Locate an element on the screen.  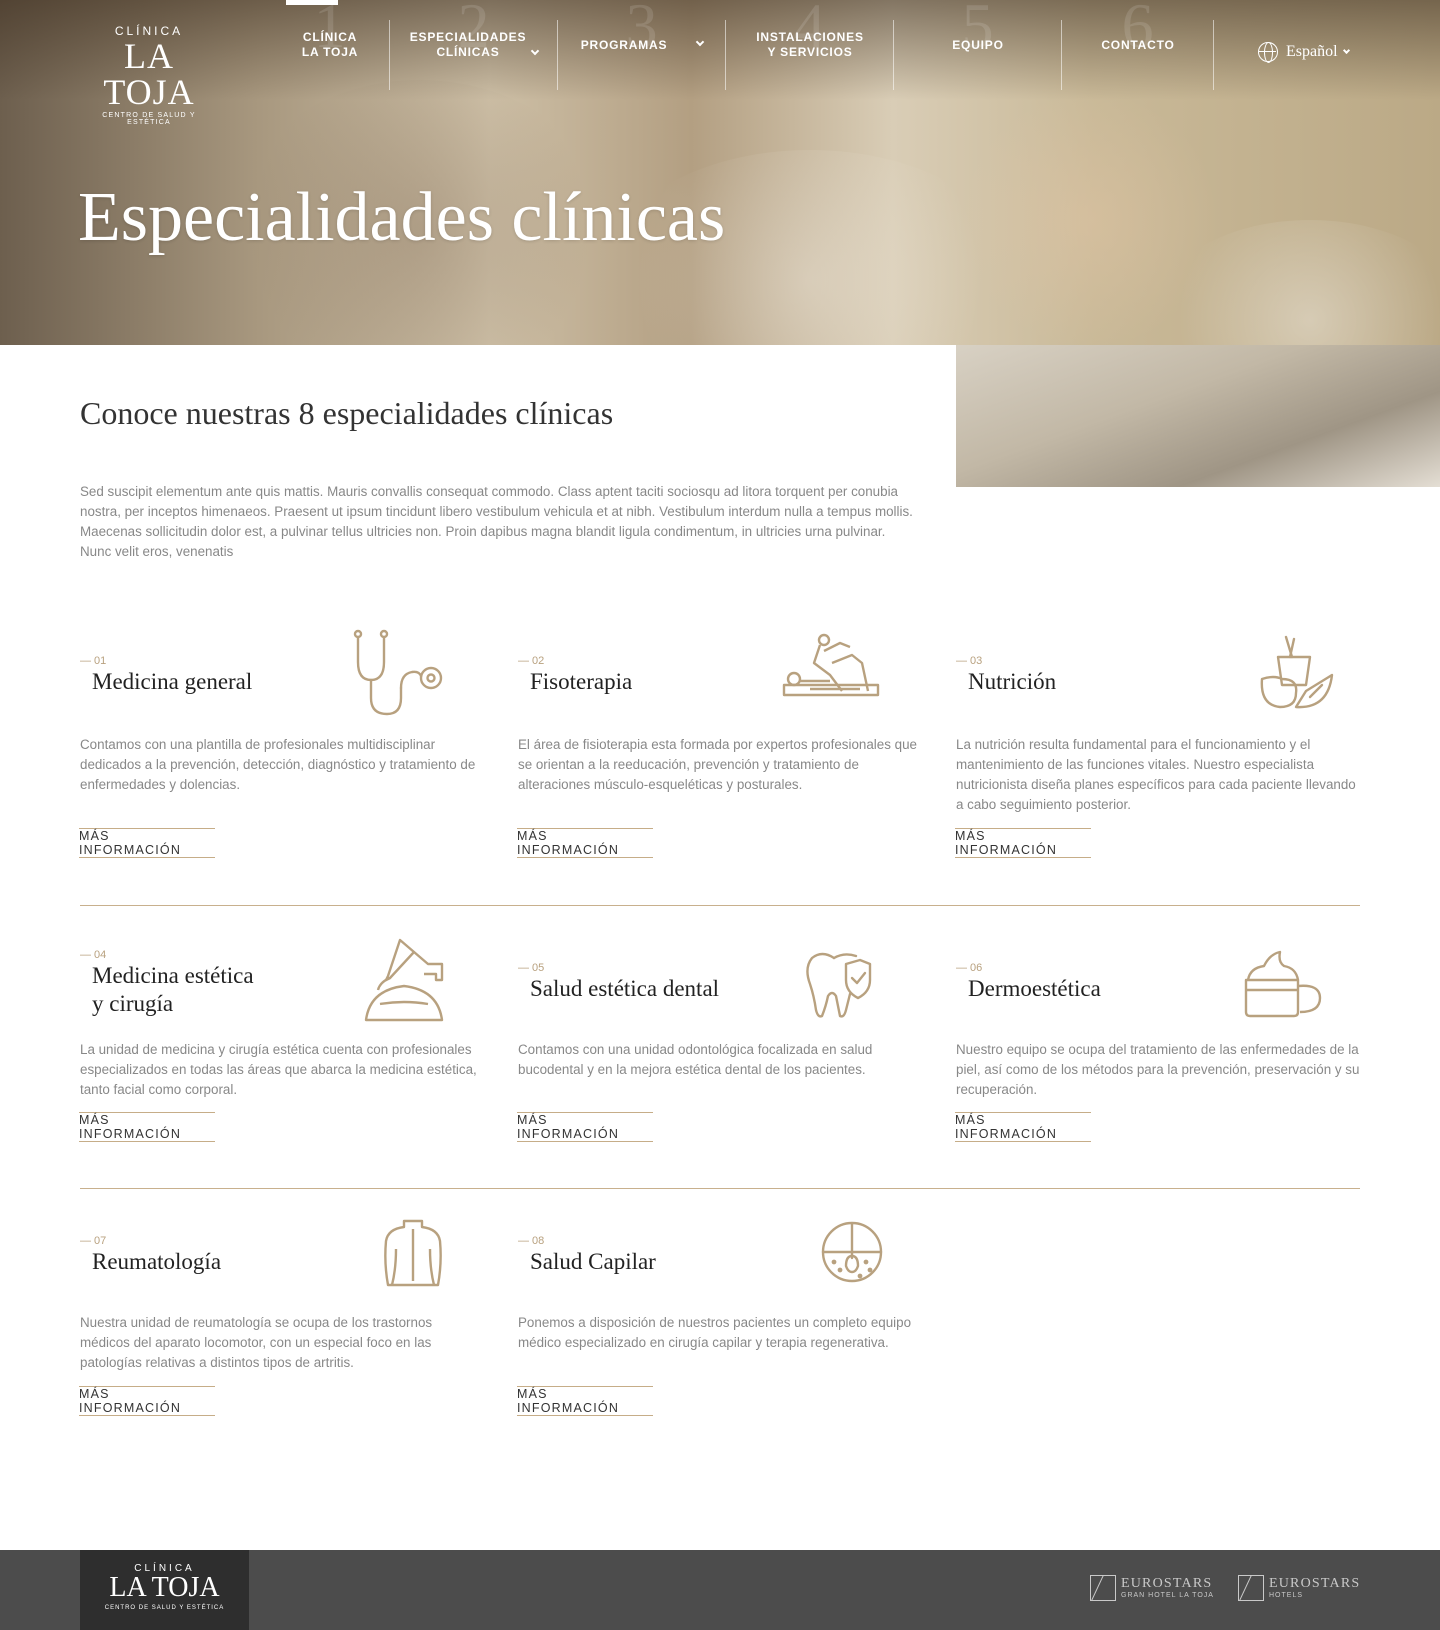
specialty-number: — 05 is located at coordinates (531, 968).